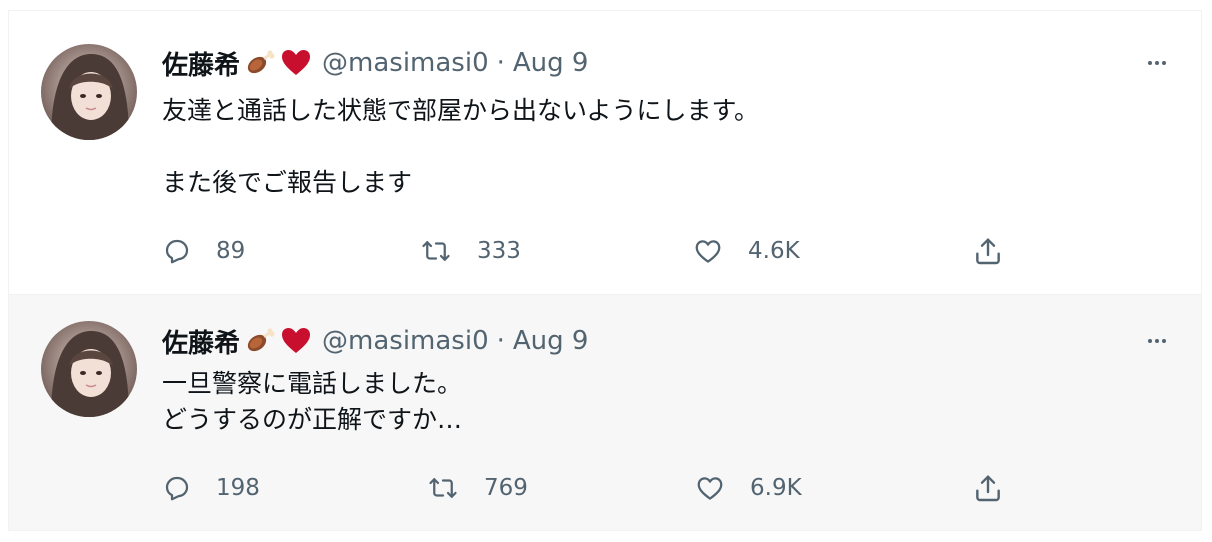  What do you see at coordinates (506, 488) in the screenshot?
I see `retweet-count: 769` at bounding box center [506, 488].